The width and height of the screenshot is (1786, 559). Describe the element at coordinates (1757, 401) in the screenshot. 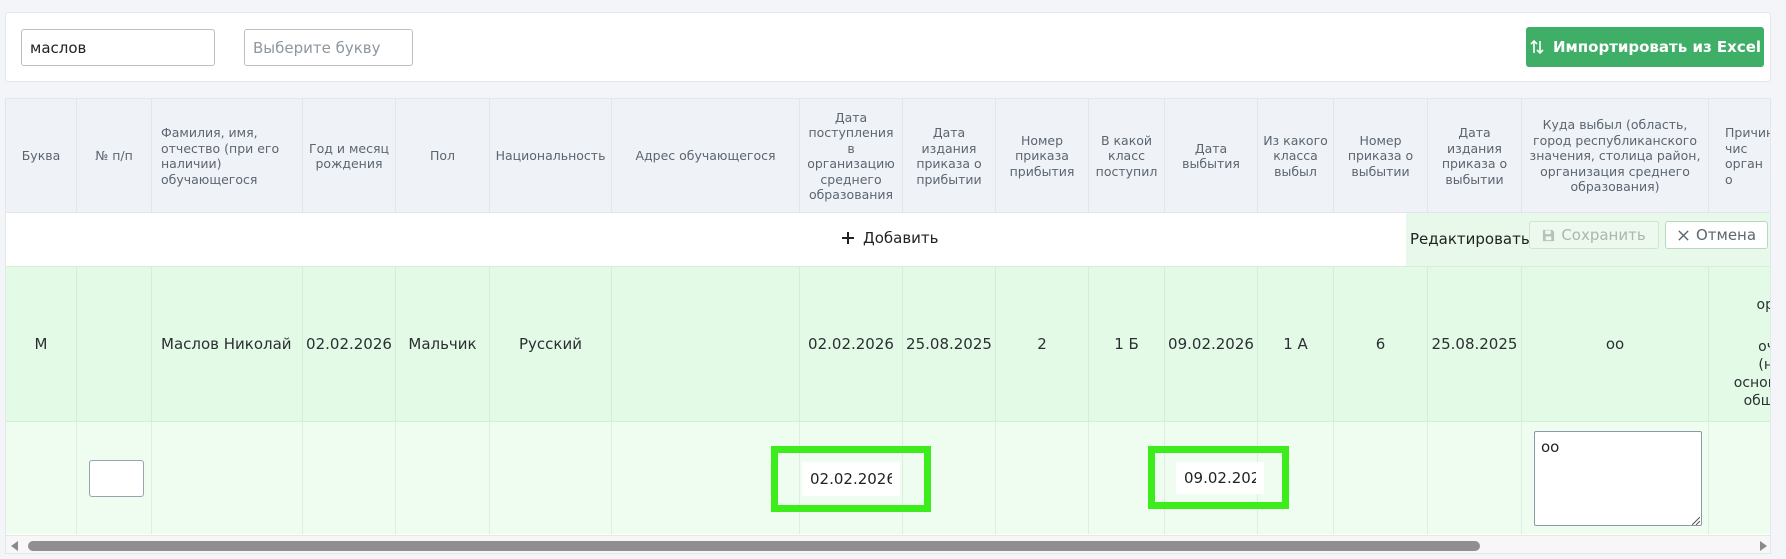

I see `reason-line: общ` at that location.